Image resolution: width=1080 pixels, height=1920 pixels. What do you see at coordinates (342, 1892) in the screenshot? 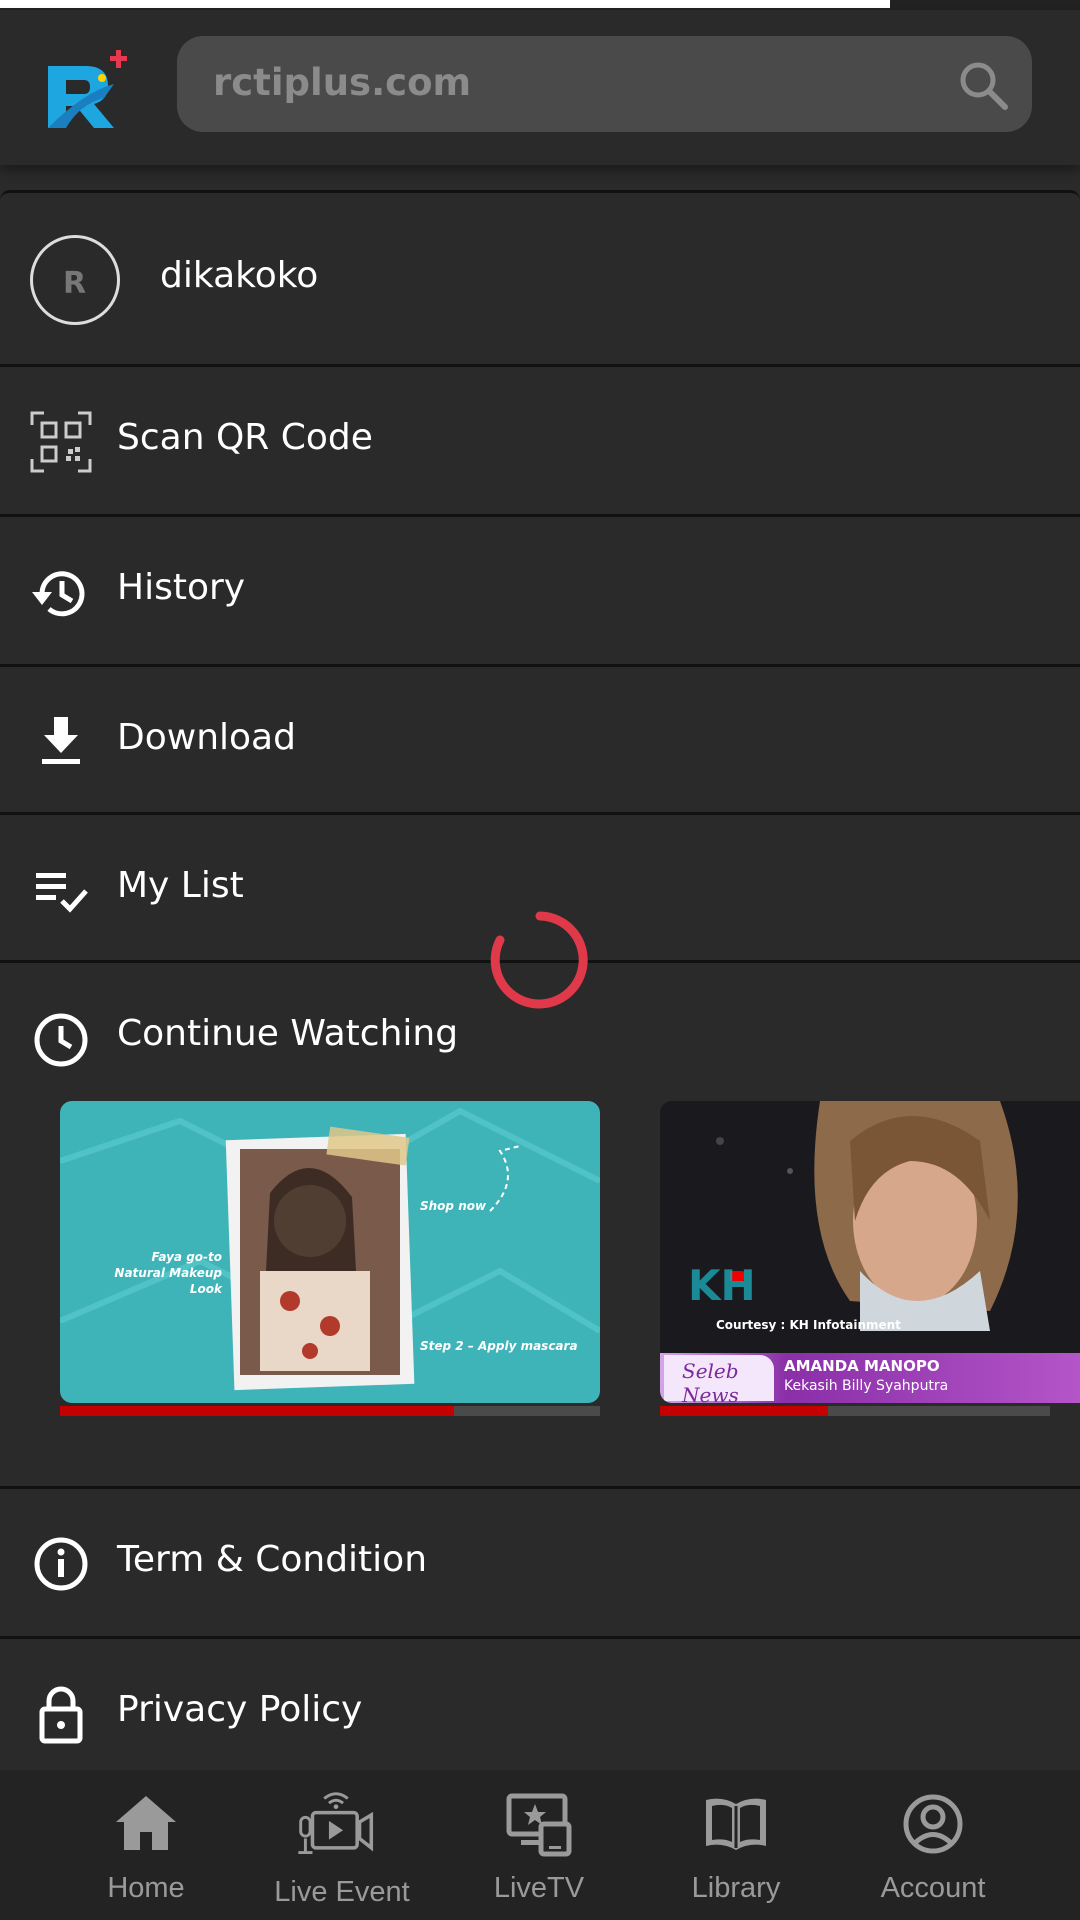
I see `nav-label-live-event: Live Event` at bounding box center [342, 1892].